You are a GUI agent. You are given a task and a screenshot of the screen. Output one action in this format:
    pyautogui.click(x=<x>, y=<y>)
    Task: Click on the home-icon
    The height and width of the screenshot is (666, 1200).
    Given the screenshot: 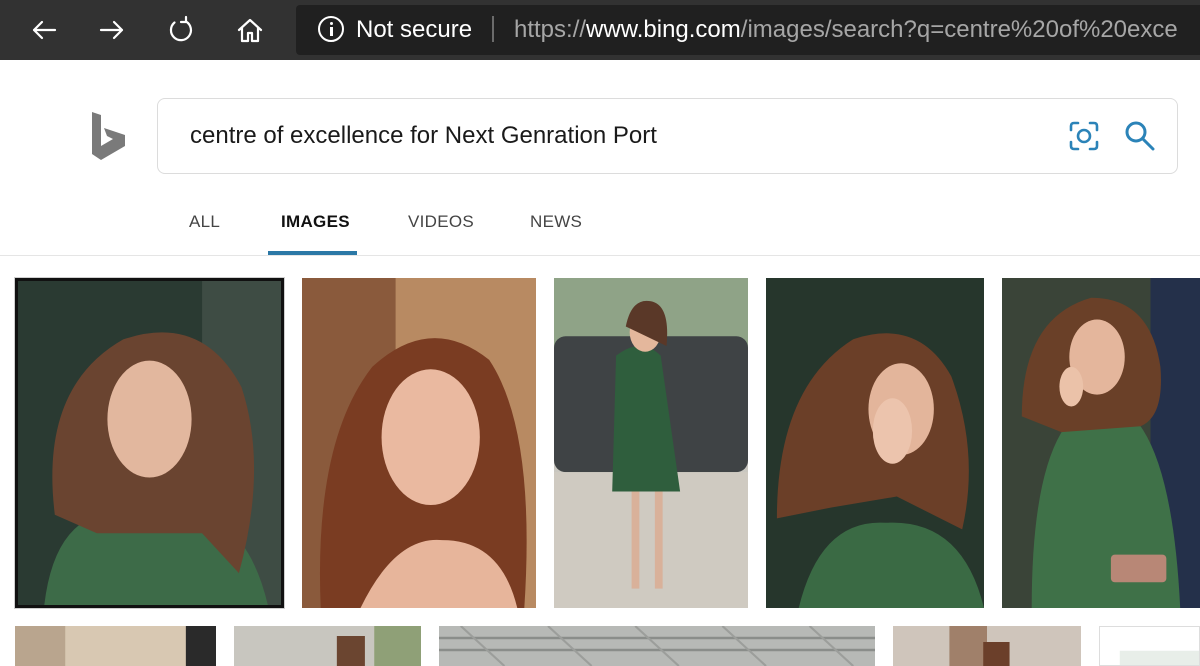 What is the action you would take?
    pyautogui.click(x=250, y=30)
    